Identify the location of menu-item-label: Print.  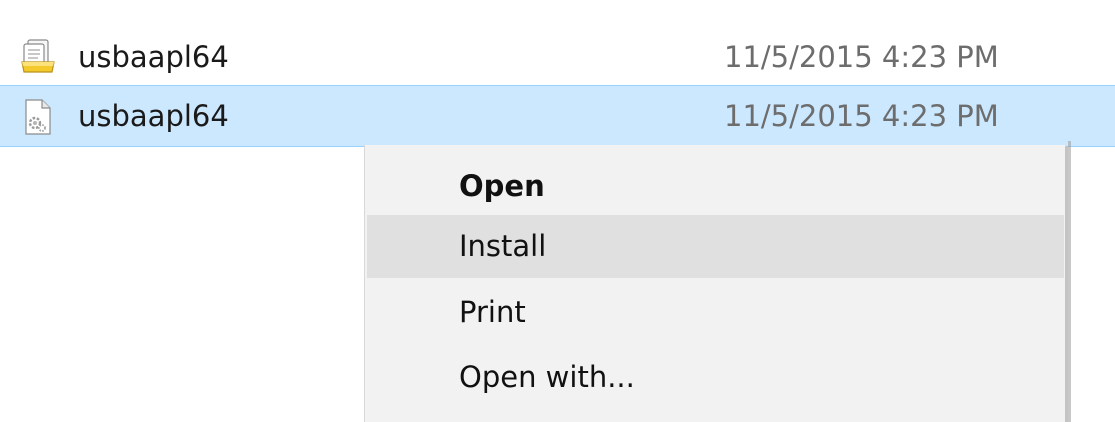
(492, 312).